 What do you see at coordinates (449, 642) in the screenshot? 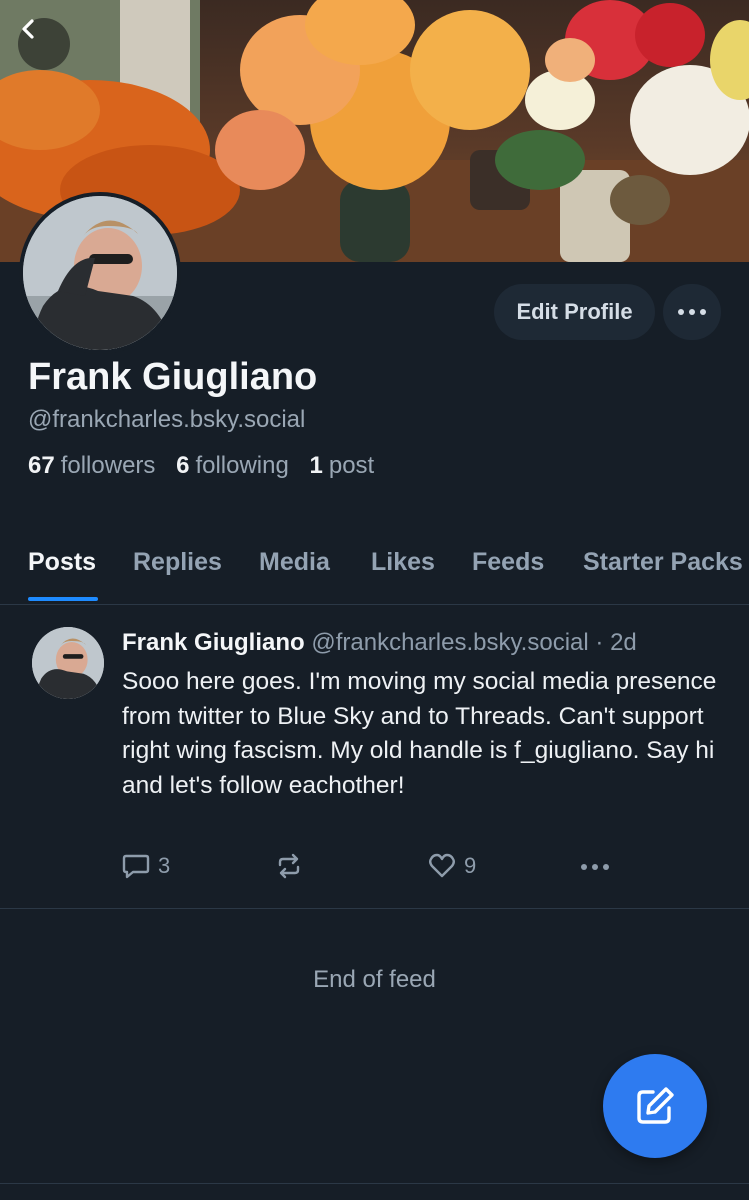
I see `post-author-handle: @frankcharles.bsky.social` at bounding box center [449, 642].